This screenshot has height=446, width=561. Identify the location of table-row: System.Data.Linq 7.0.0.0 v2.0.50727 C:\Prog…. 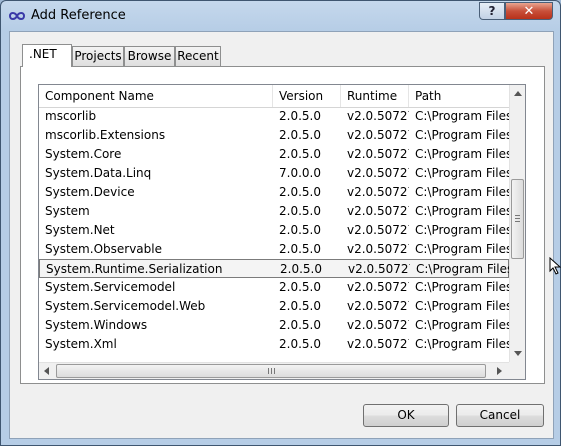
(274, 173).